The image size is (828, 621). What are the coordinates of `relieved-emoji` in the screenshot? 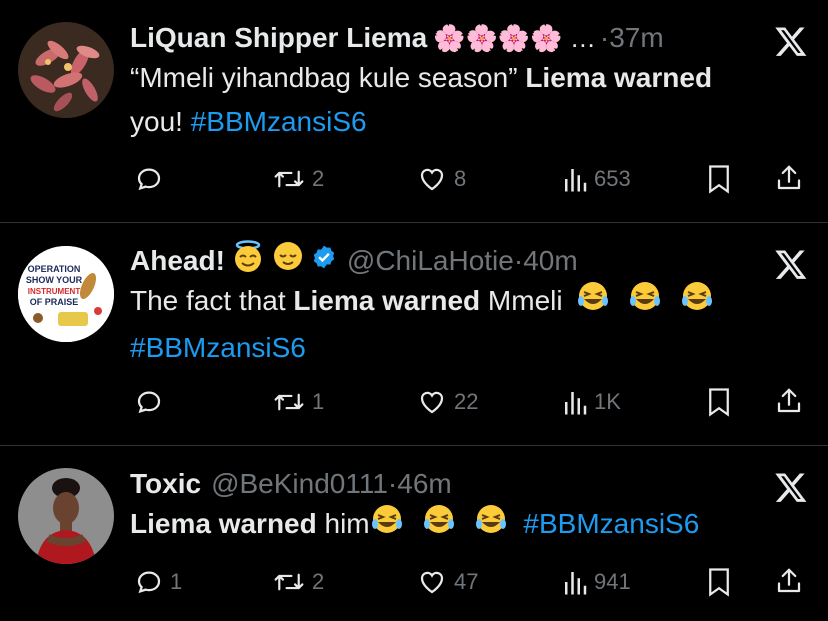 It's located at (288, 261).